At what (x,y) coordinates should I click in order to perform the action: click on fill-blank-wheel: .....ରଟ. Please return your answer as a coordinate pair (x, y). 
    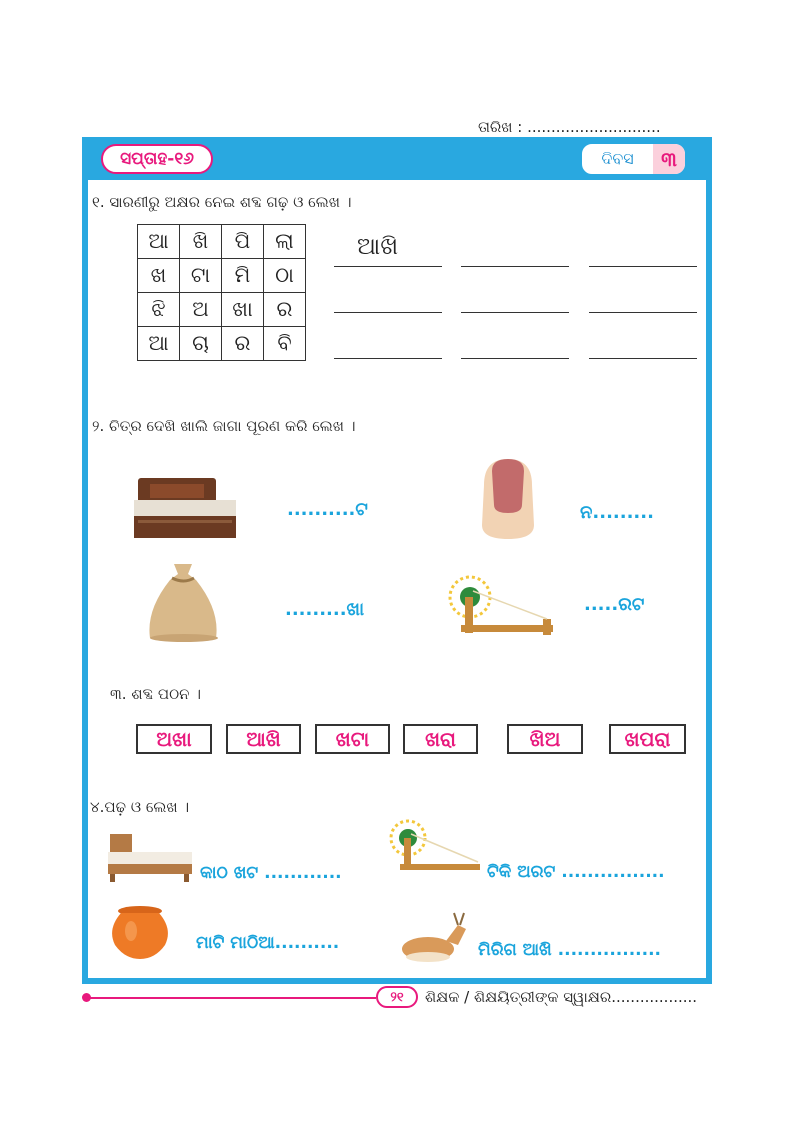
    Looking at the image, I should click on (614, 604).